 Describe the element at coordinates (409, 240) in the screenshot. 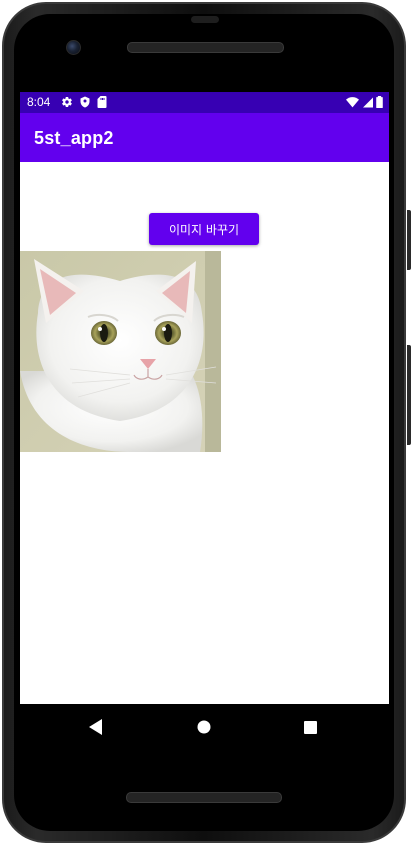

I see `volume-button` at that location.